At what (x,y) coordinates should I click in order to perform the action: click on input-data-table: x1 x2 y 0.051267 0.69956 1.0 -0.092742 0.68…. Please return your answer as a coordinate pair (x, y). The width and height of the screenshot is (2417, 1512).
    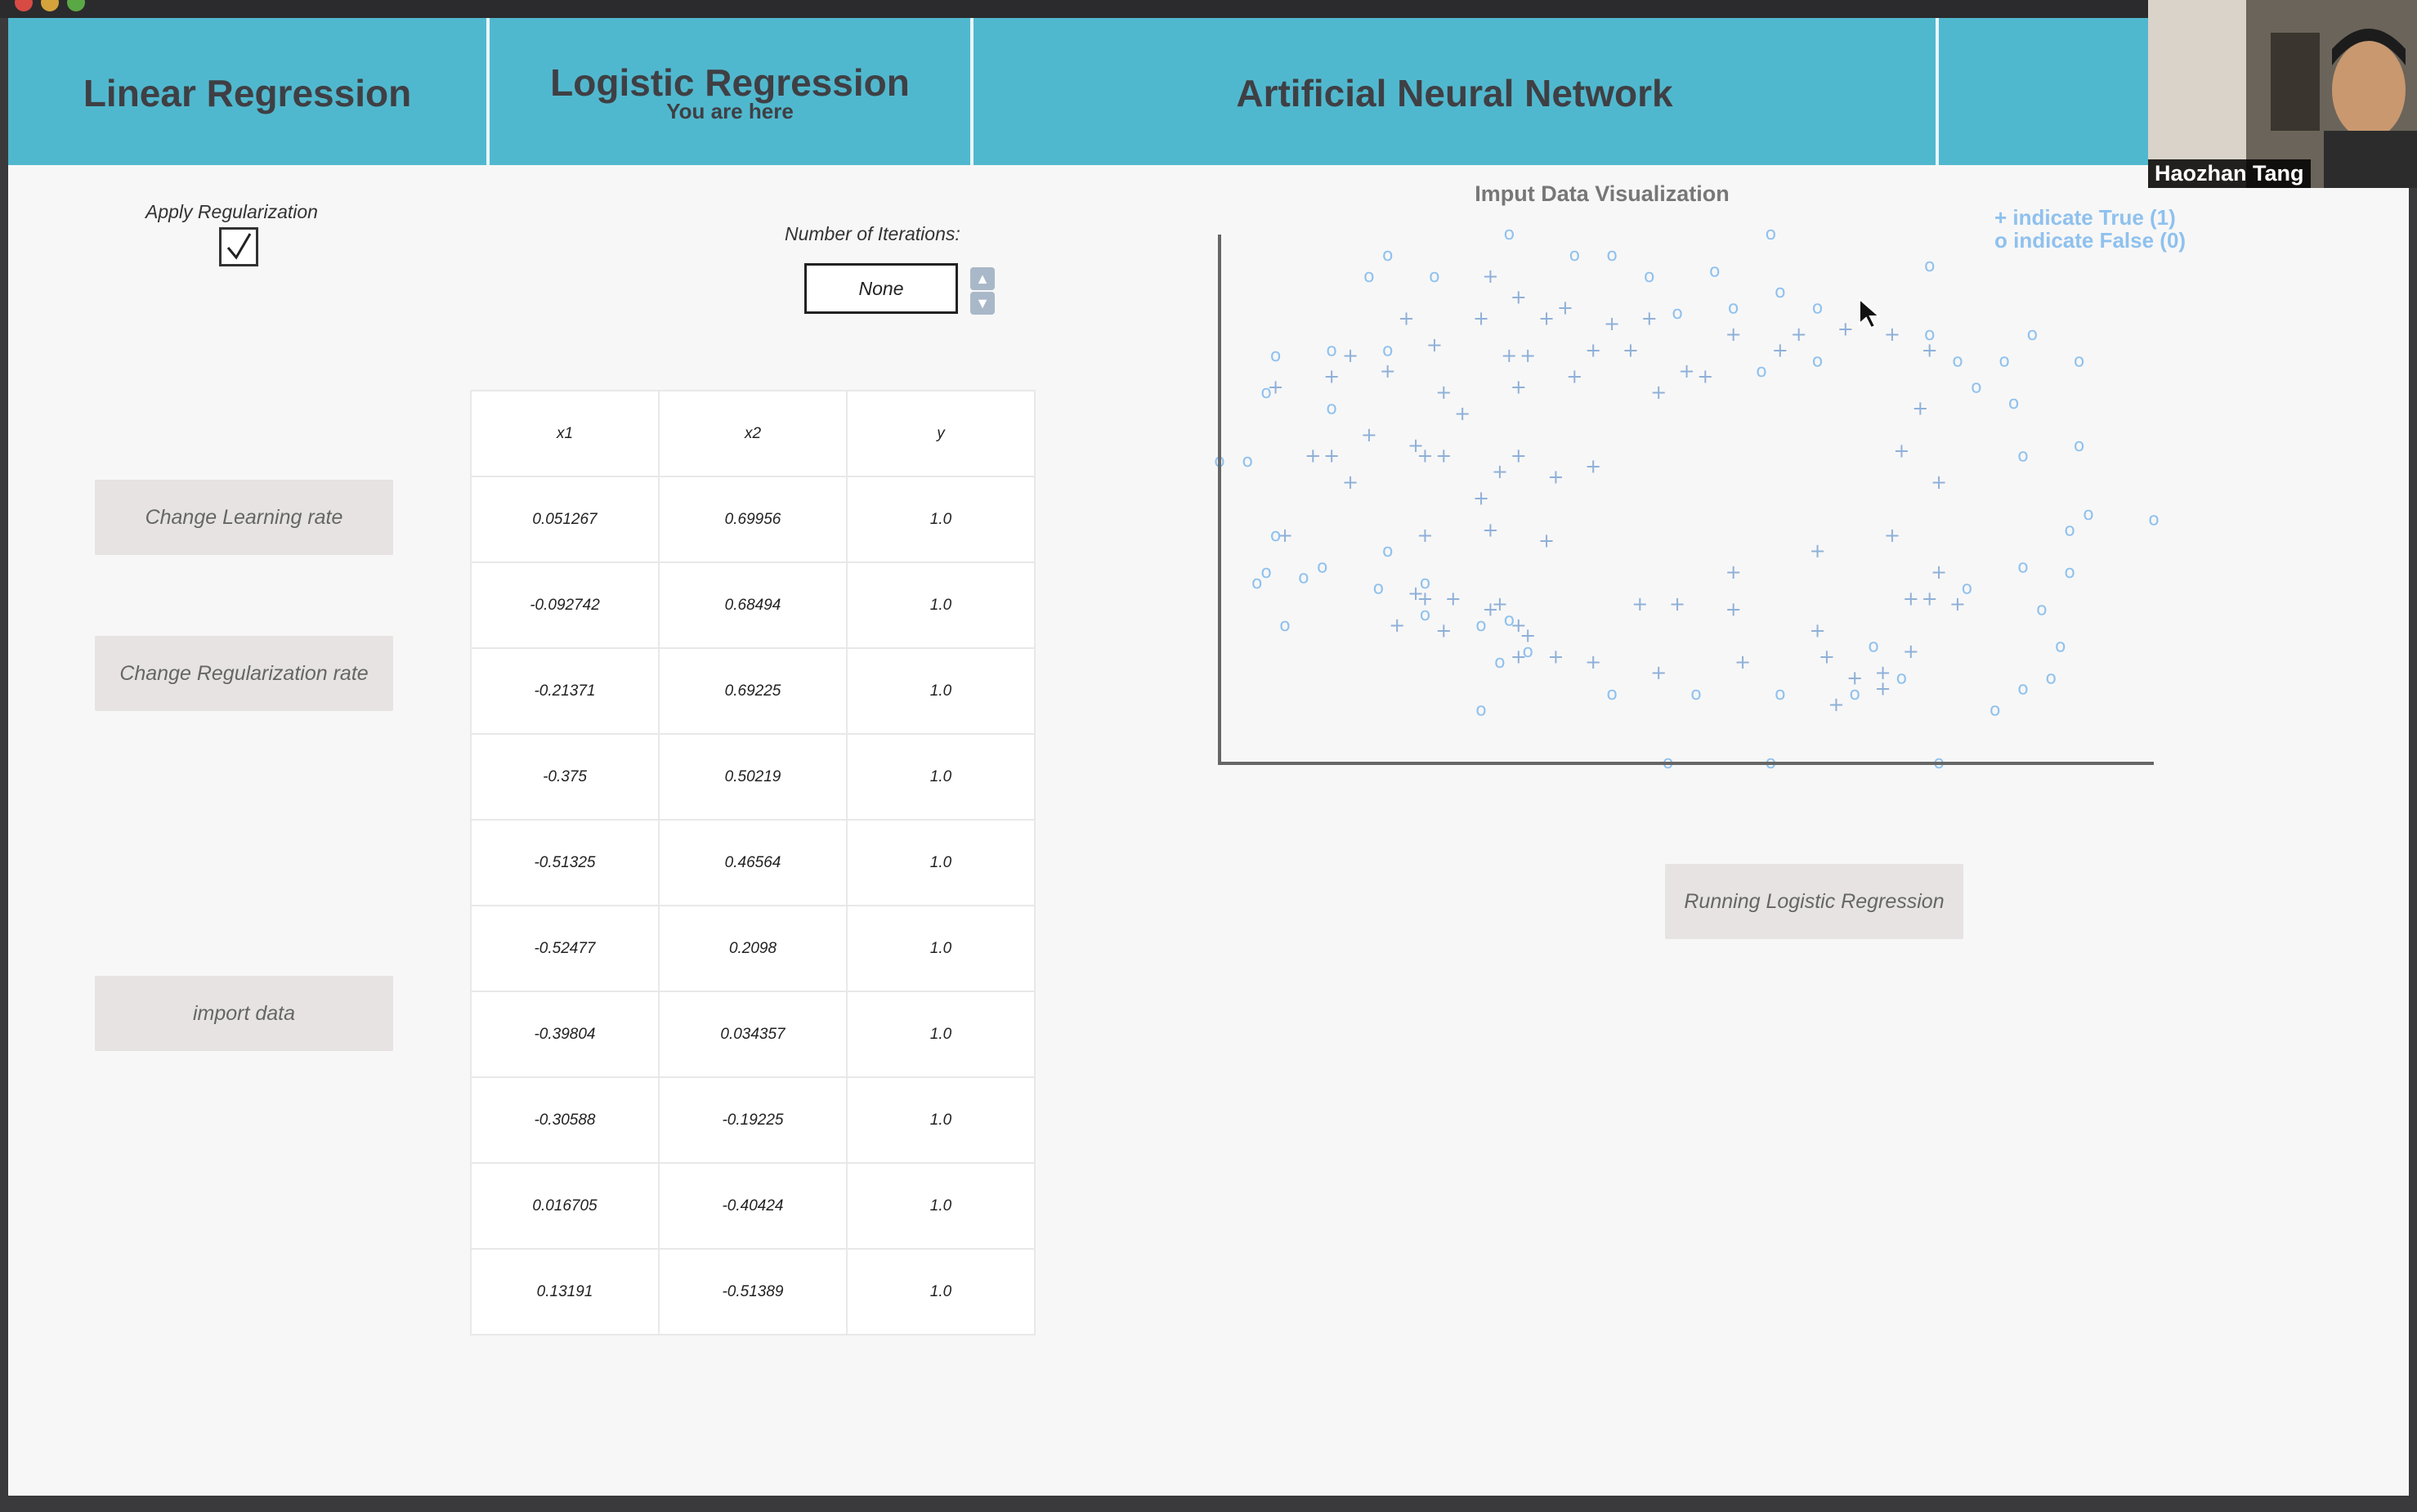
    Looking at the image, I should click on (753, 862).